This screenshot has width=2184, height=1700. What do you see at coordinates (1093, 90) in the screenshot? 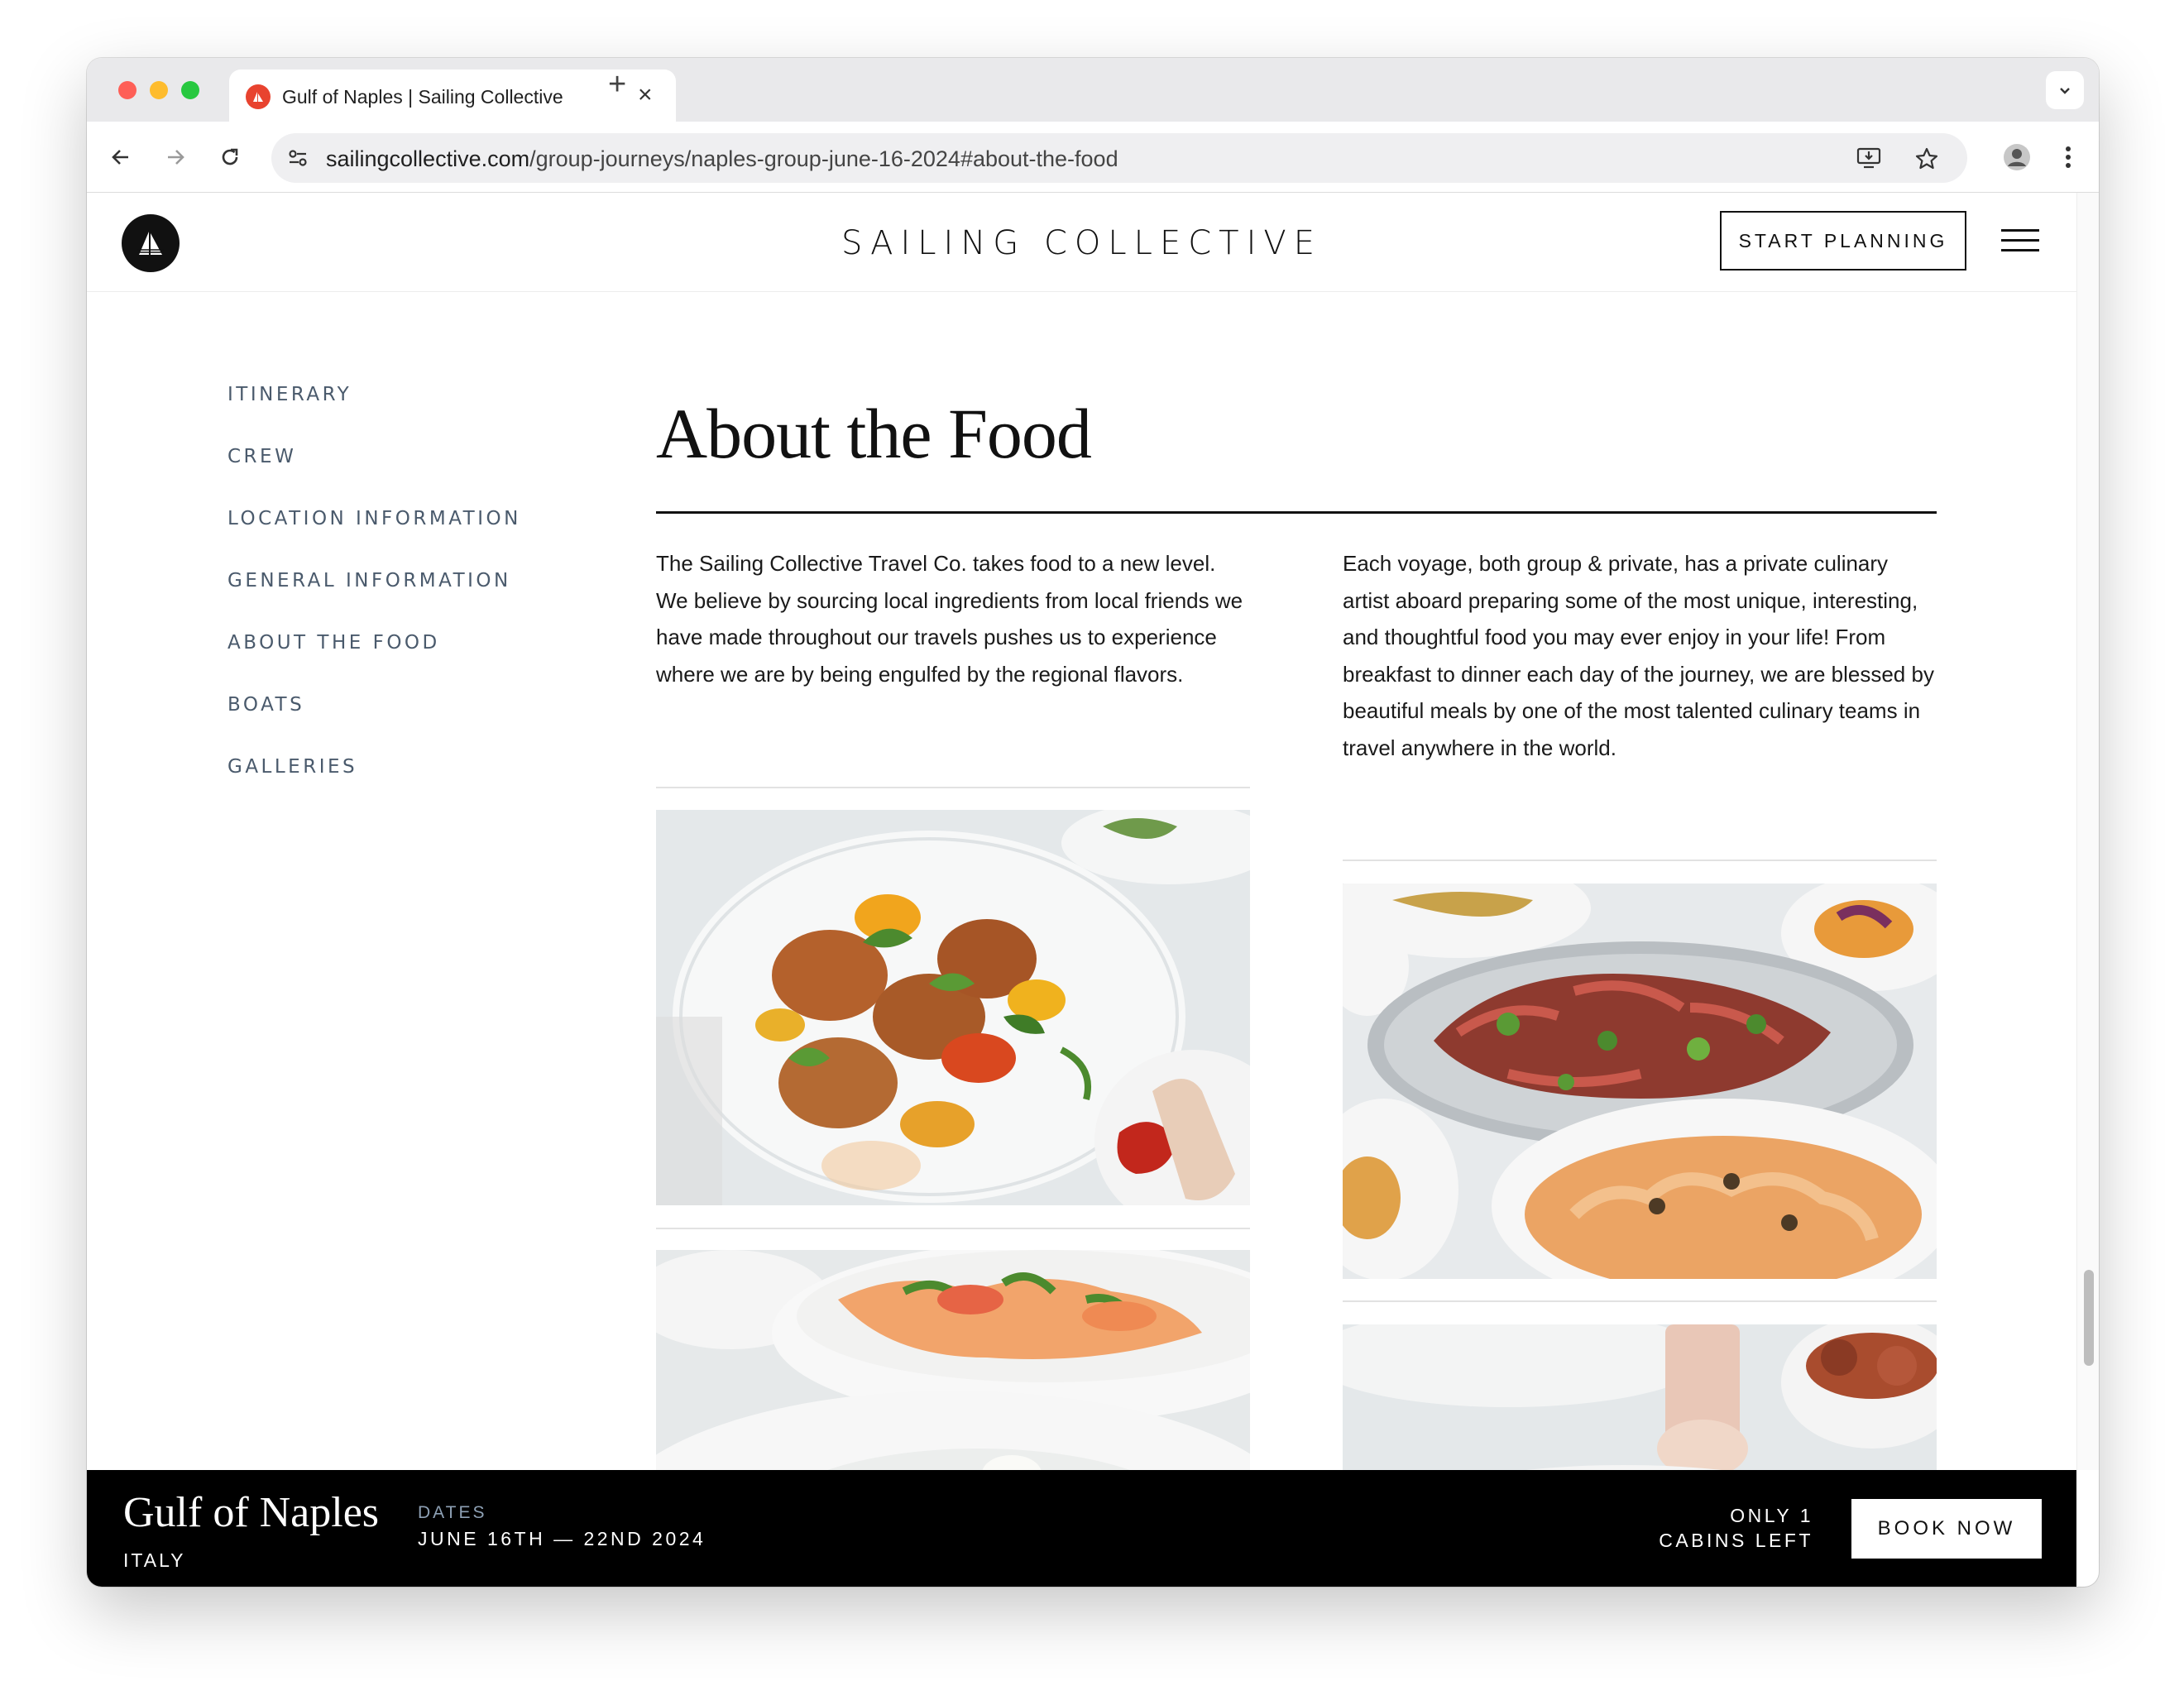
I see `tab-strip: Gulf of Naples | Sailing Collective × +` at bounding box center [1093, 90].